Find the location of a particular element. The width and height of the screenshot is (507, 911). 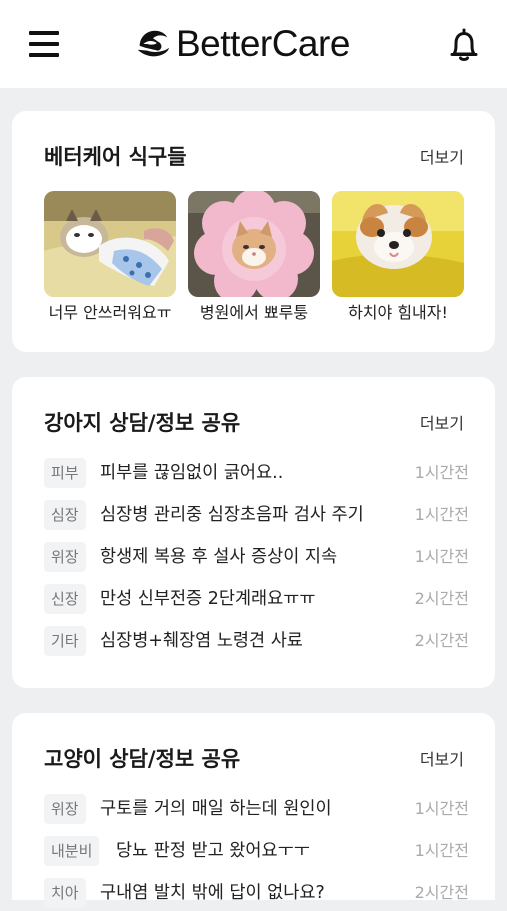

cat-board-title: 고양이 상담/정보 공유 is located at coordinates (142, 759).